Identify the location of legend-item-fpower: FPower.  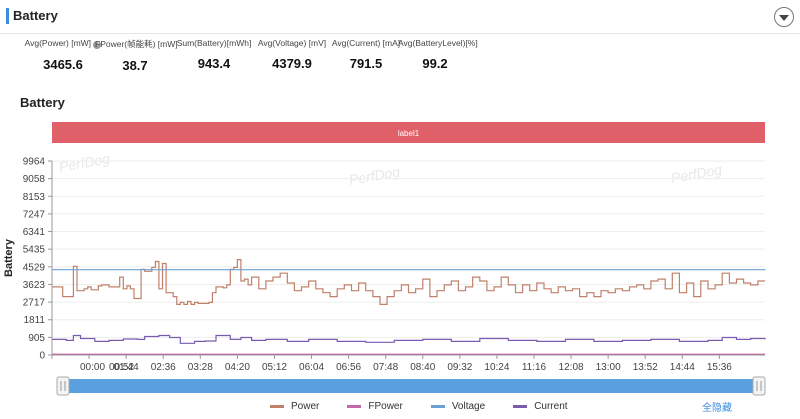
(375, 406).